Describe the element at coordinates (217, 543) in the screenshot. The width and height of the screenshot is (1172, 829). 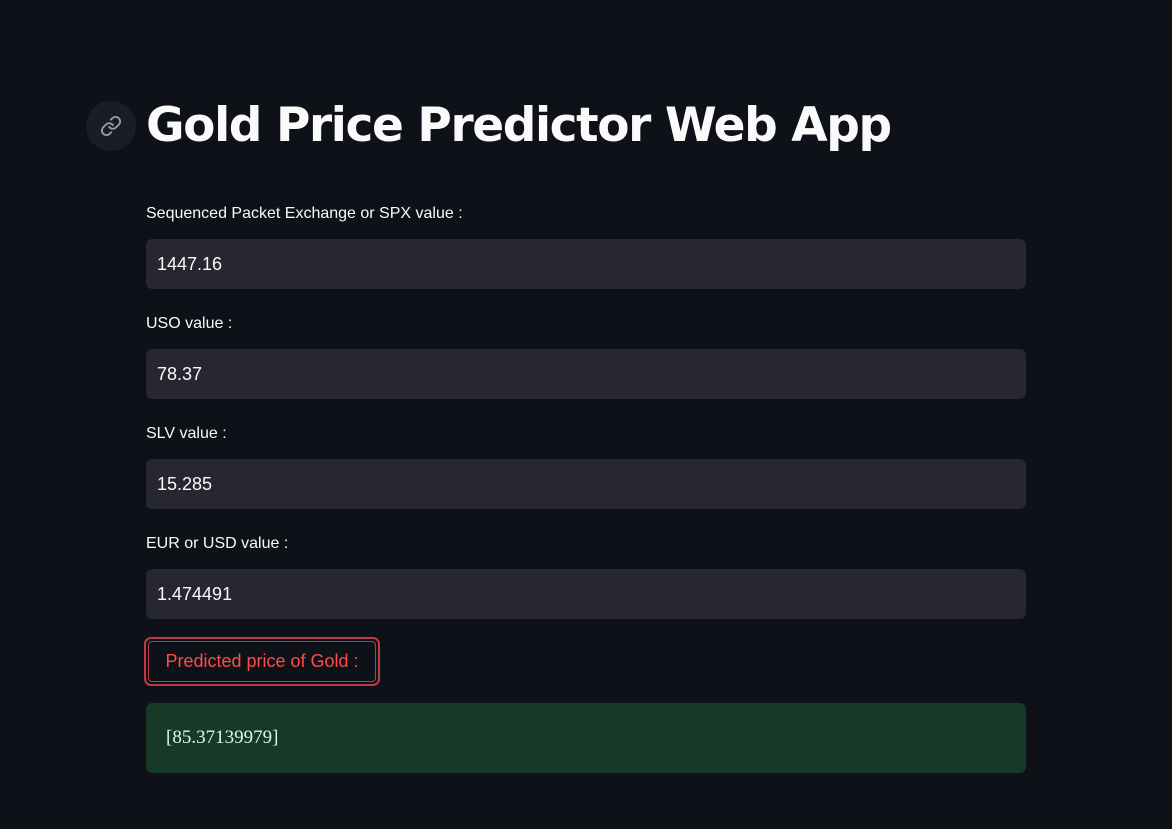
I see `eur-usd-label: EUR or USD value :` at that location.